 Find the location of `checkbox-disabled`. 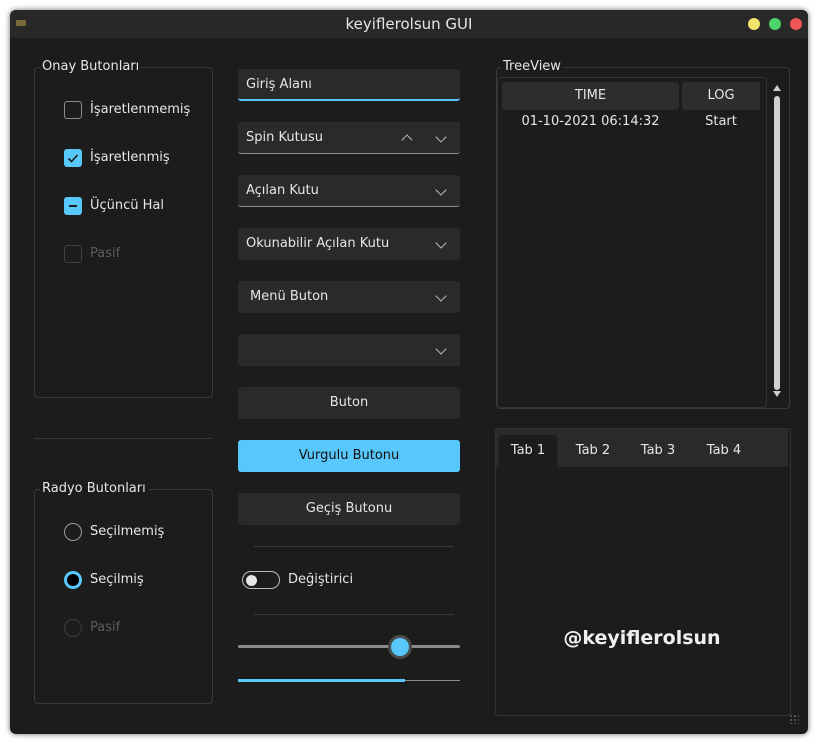

checkbox-disabled is located at coordinates (73, 254).